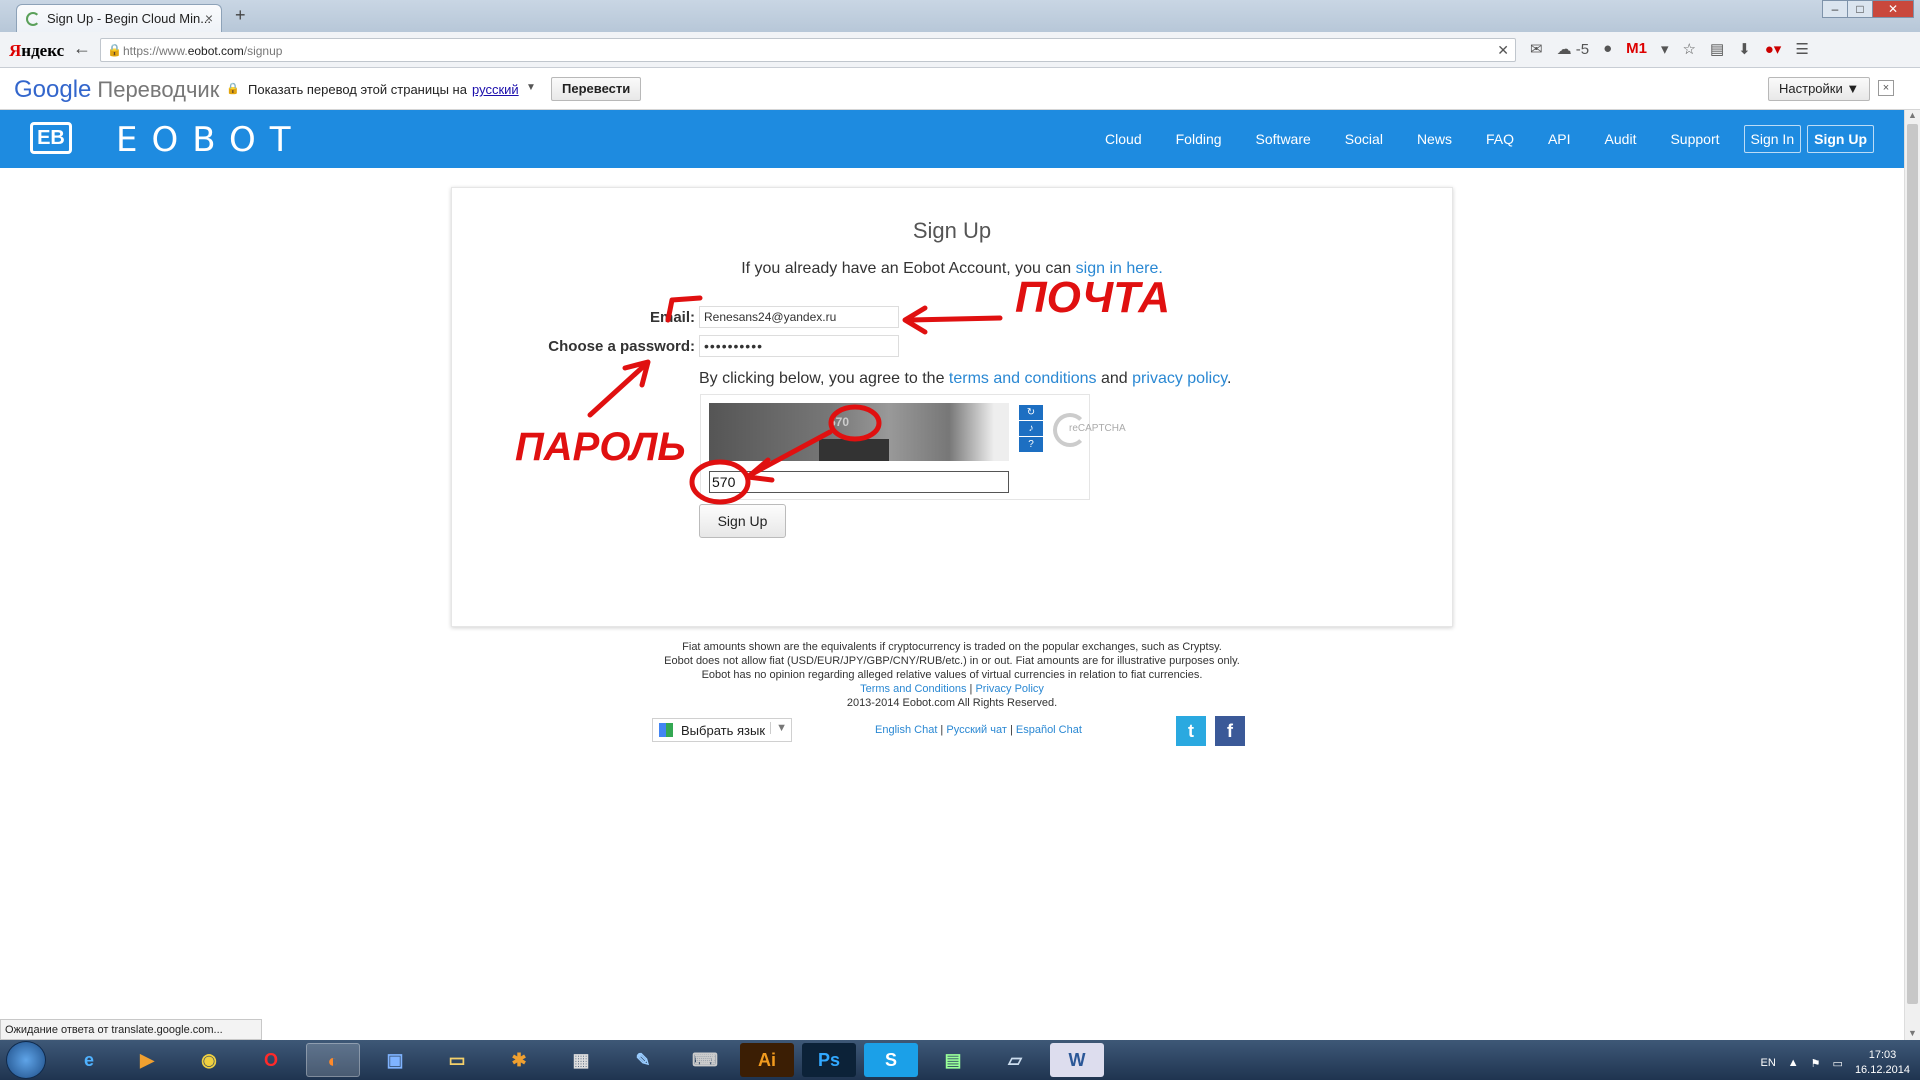  Describe the element at coordinates (742, 521) in the screenshot. I see `sign-up-button: Sign Up` at that location.